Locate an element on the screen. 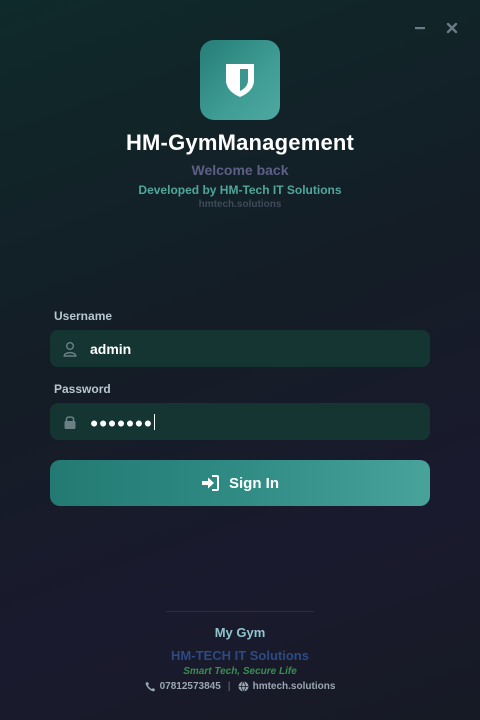 The height and width of the screenshot is (720, 480). website-link: hmtech.solutions is located at coordinates (294, 686).